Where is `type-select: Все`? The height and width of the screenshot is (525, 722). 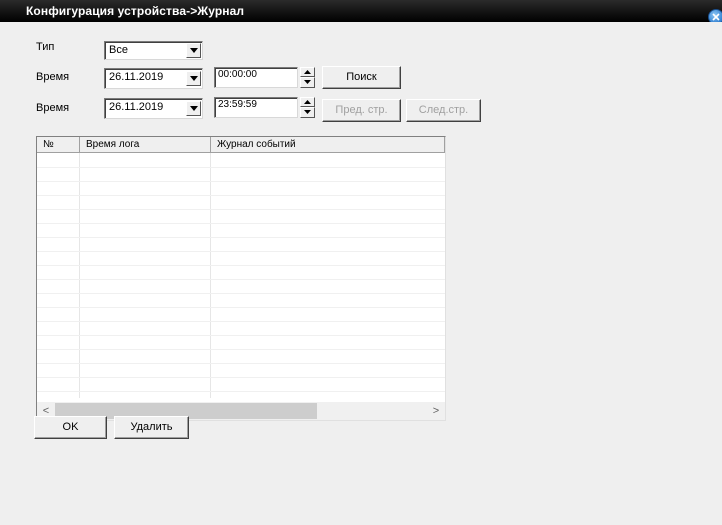
type-select: Все is located at coordinates (153, 50).